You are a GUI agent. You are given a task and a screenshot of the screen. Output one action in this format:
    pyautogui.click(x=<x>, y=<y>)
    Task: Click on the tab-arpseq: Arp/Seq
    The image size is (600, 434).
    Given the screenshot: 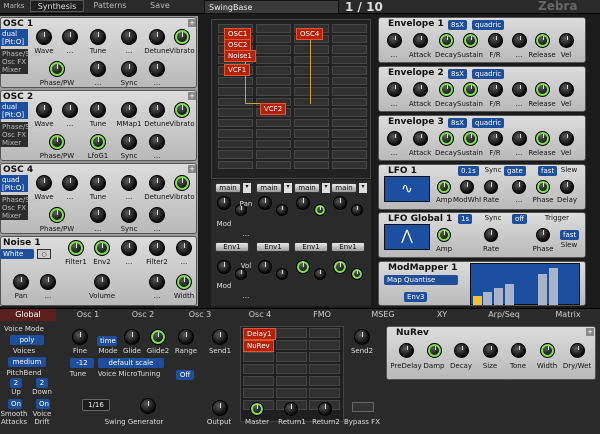 What is the action you would take?
    pyautogui.click(x=504, y=315)
    